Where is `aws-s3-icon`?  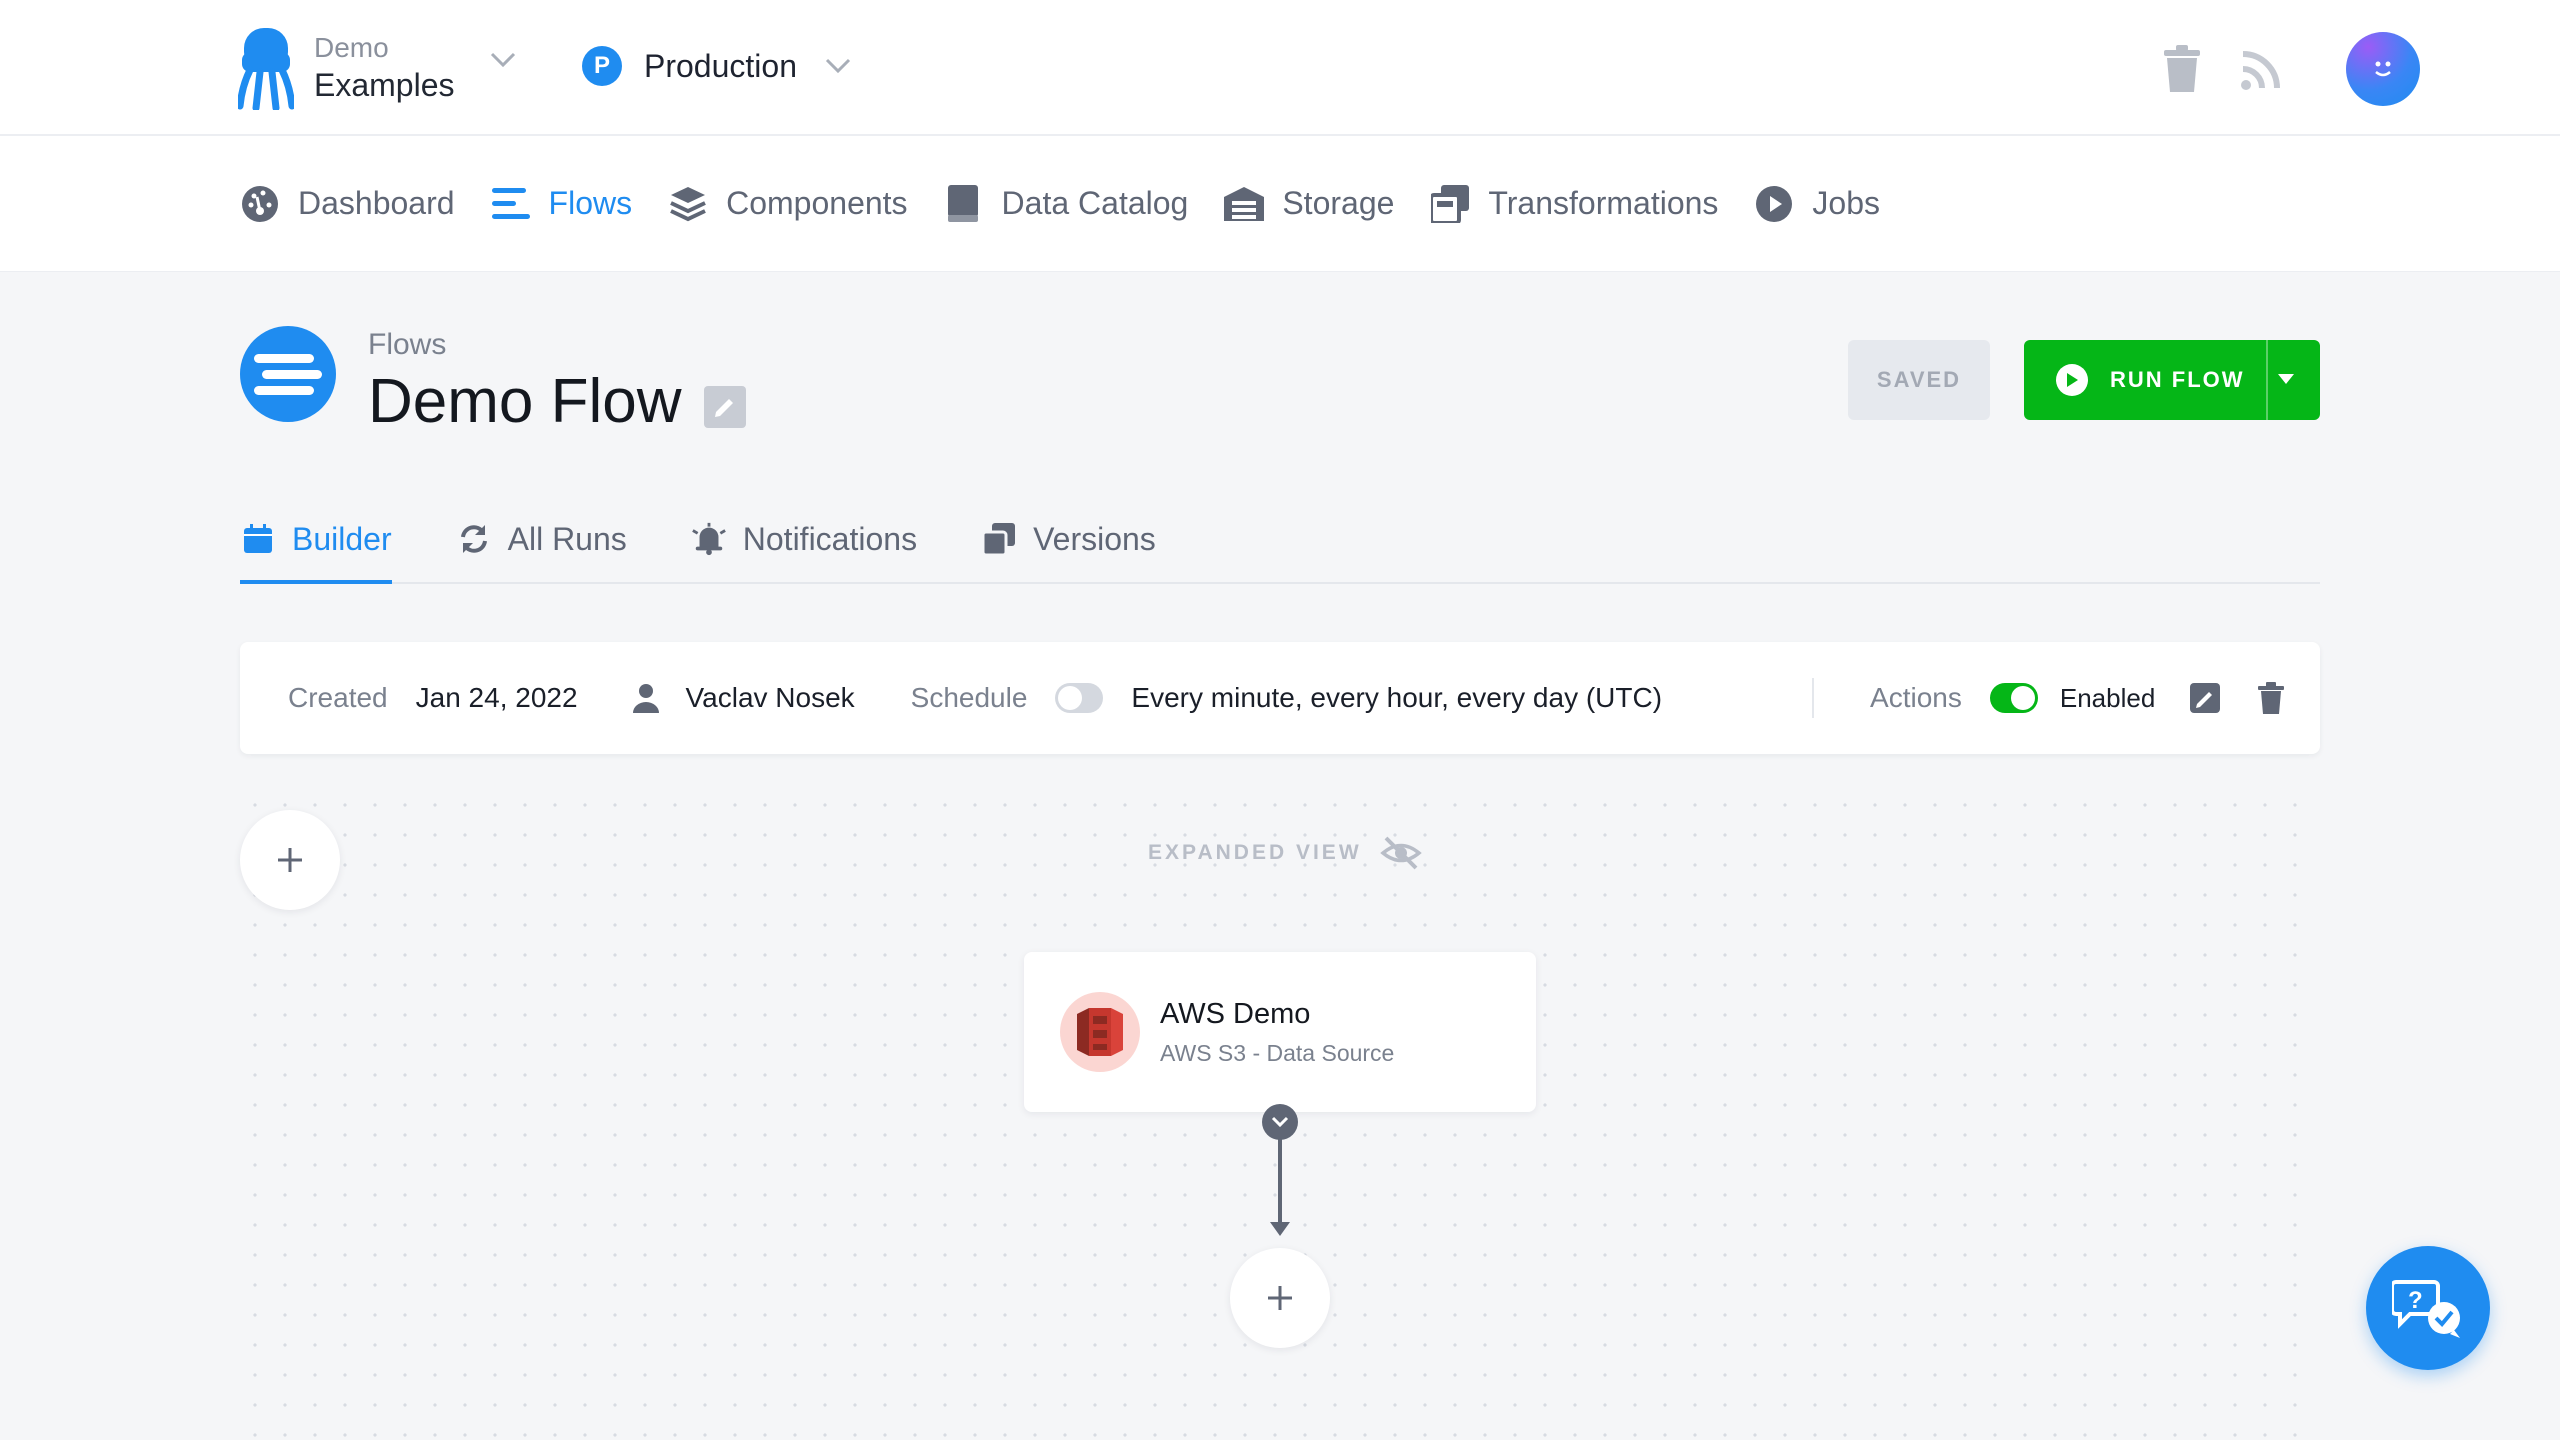 aws-s3-icon is located at coordinates (1100, 1032).